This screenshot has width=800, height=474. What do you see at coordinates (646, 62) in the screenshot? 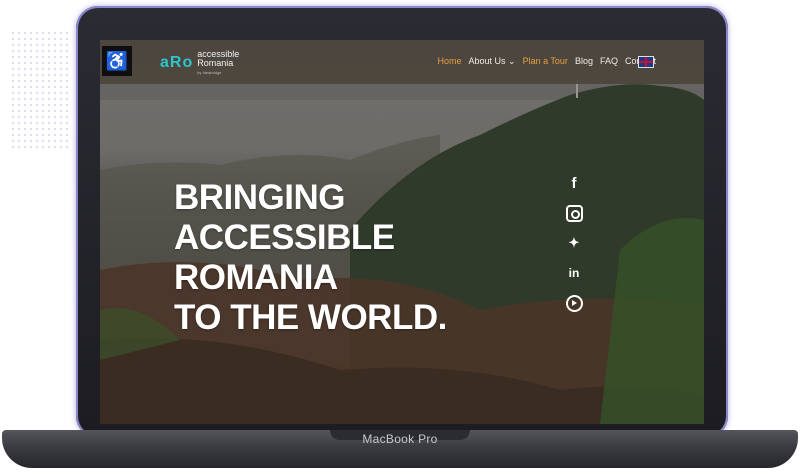
I see `uk-flag-icon` at bounding box center [646, 62].